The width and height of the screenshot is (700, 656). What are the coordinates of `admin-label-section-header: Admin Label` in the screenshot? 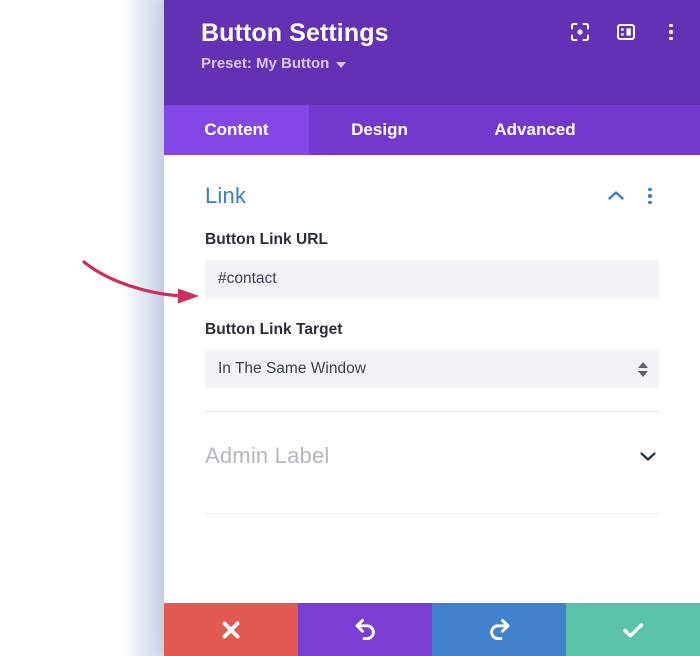 It's located at (432, 456).